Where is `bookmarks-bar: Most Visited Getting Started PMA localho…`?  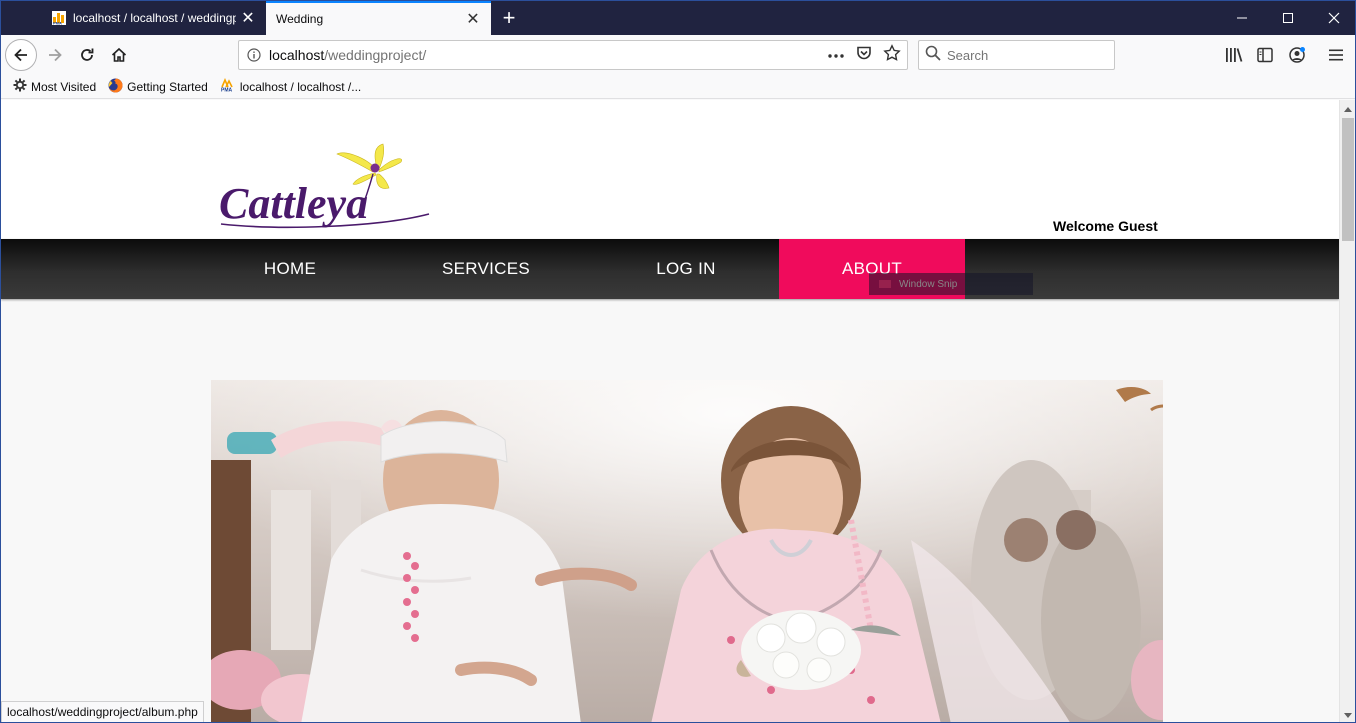 bookmarks-bar: Most Visited Getting Started PMA localho… is located at coordinates (678, 87).